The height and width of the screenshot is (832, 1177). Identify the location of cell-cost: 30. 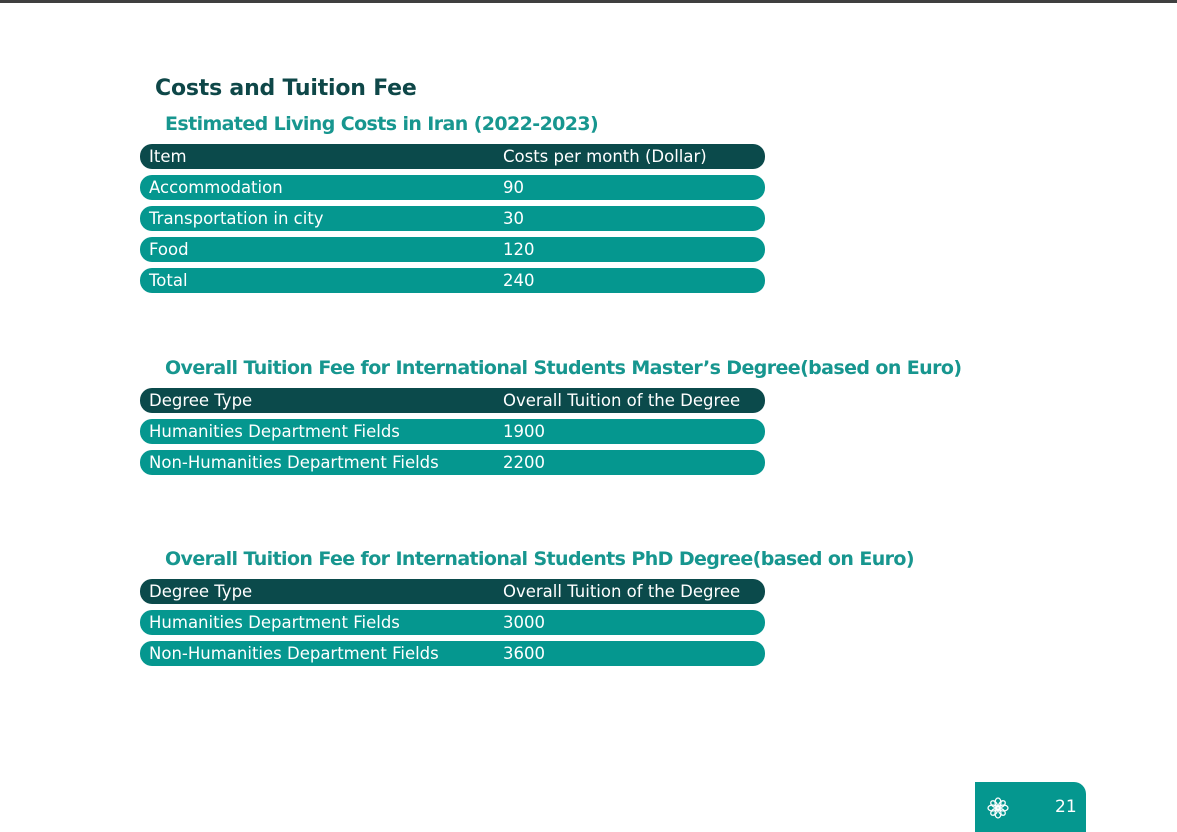
(513, 218).